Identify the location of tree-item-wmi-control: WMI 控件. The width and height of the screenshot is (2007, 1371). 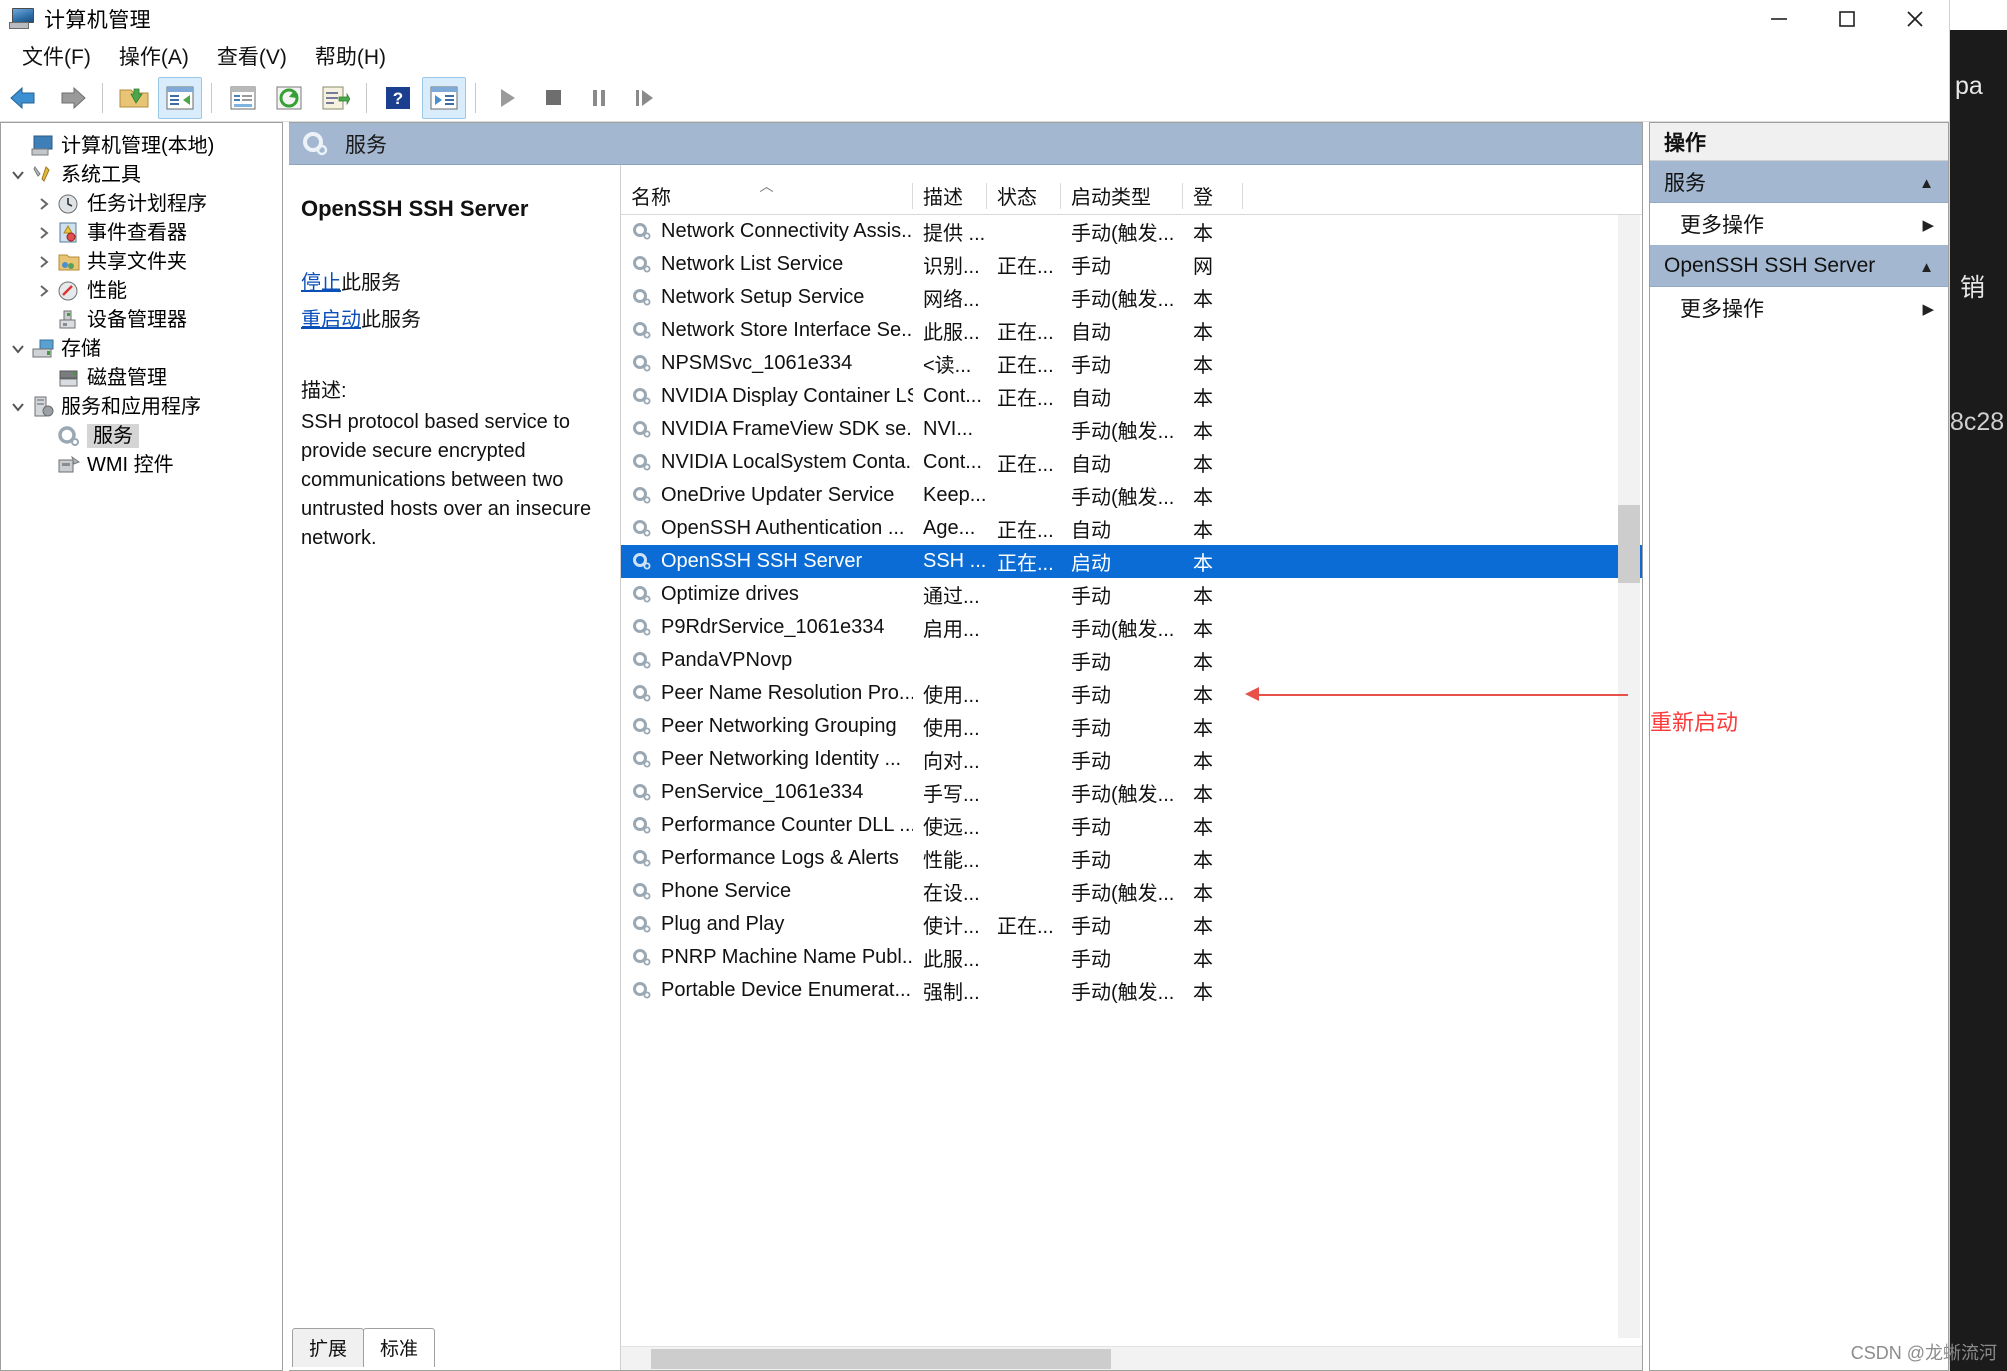
(141, 464).